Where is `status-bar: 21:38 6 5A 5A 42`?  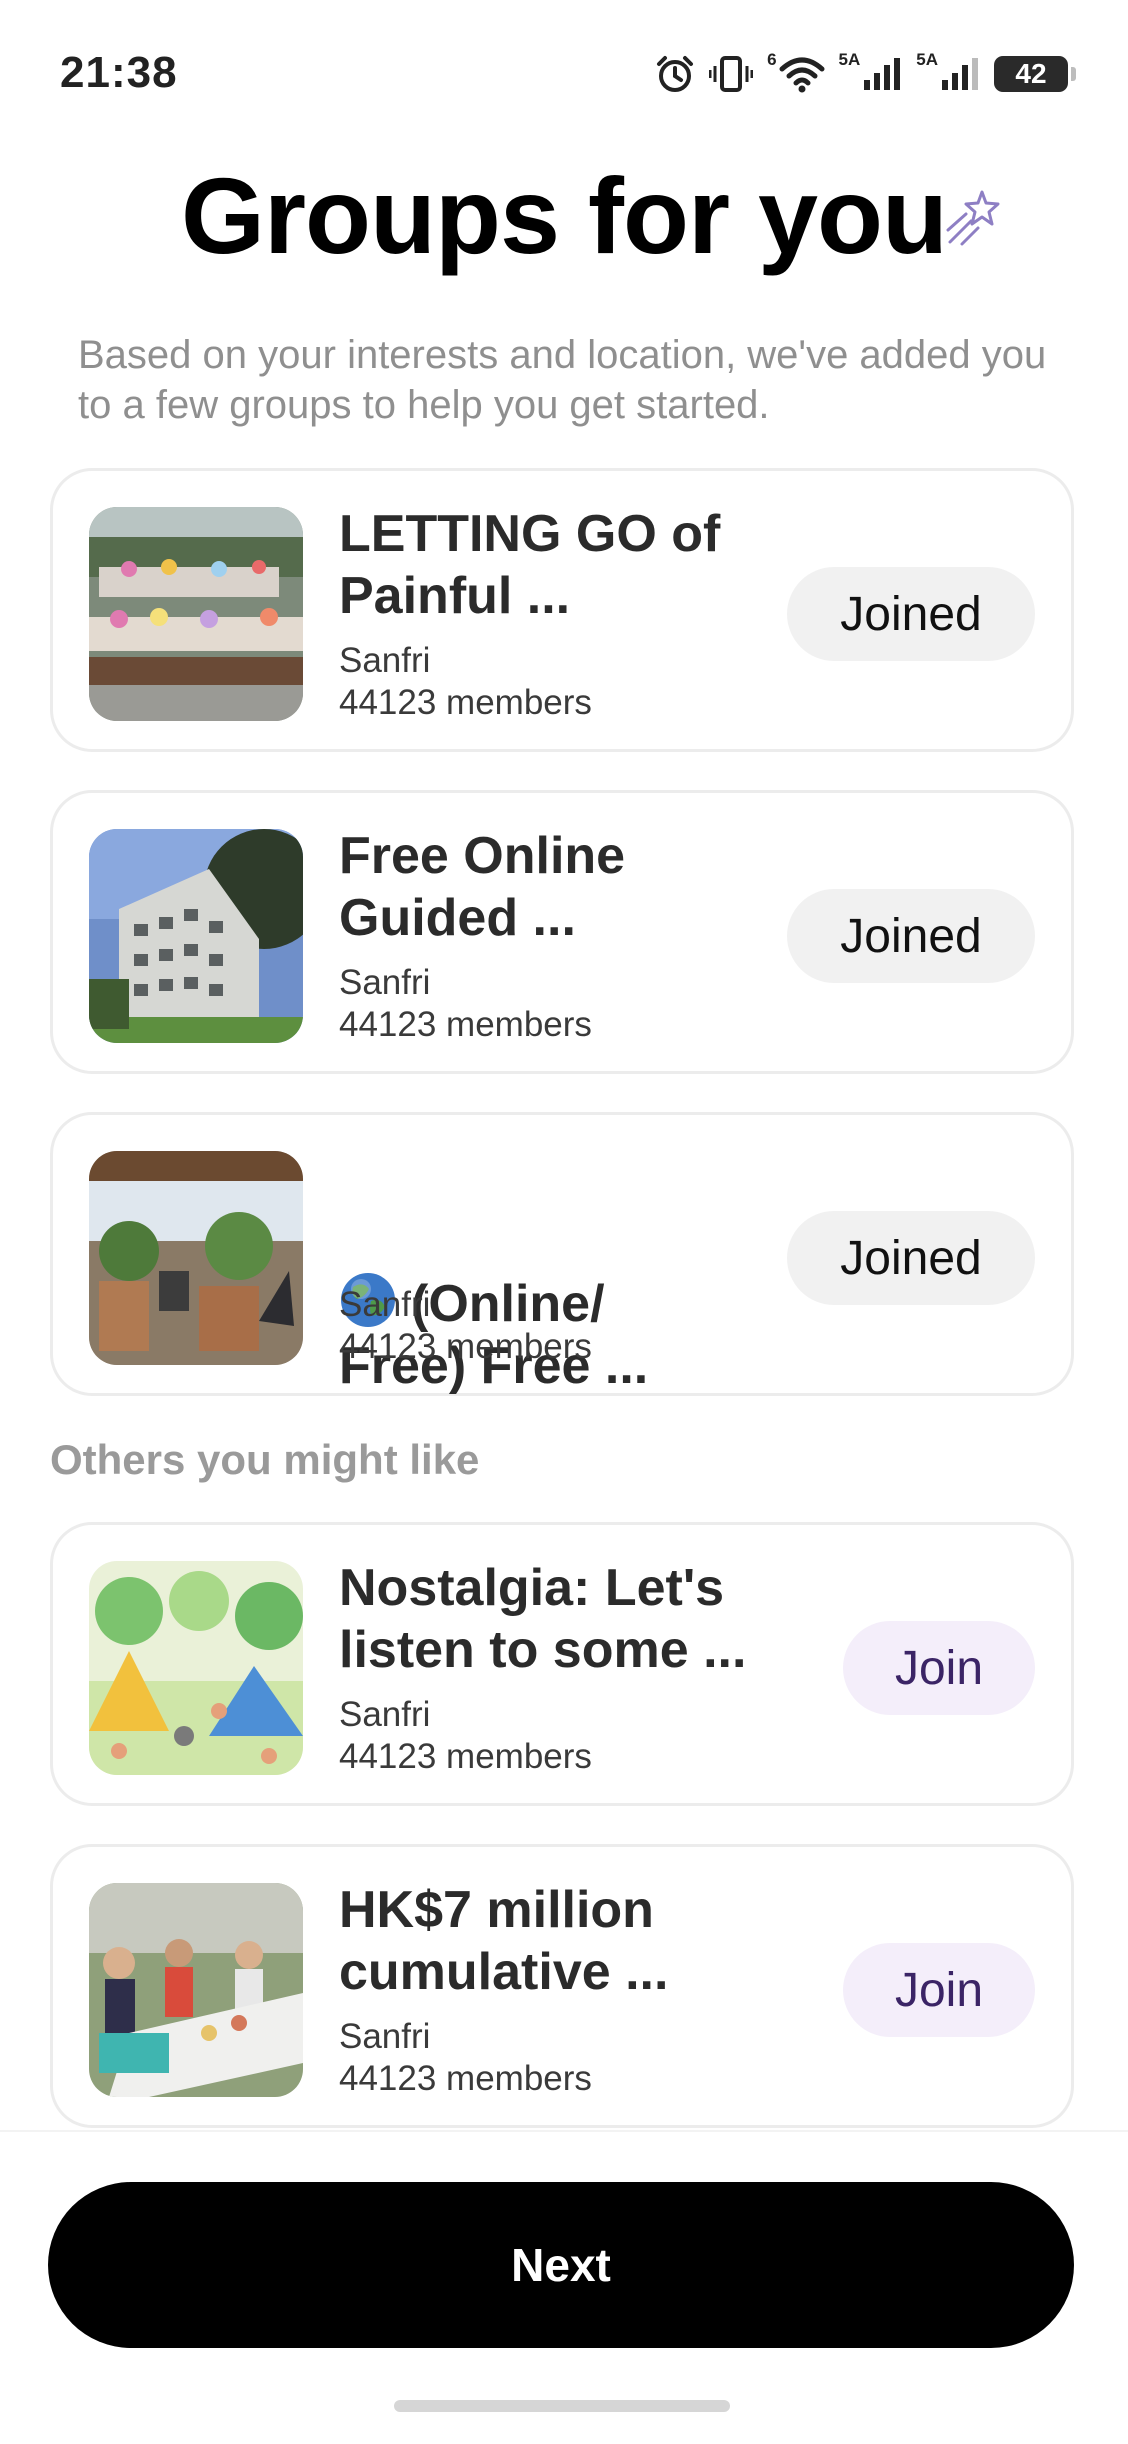
status-bar: 21:38 6 5A 5A 42 is located at coordinates (564, 75).